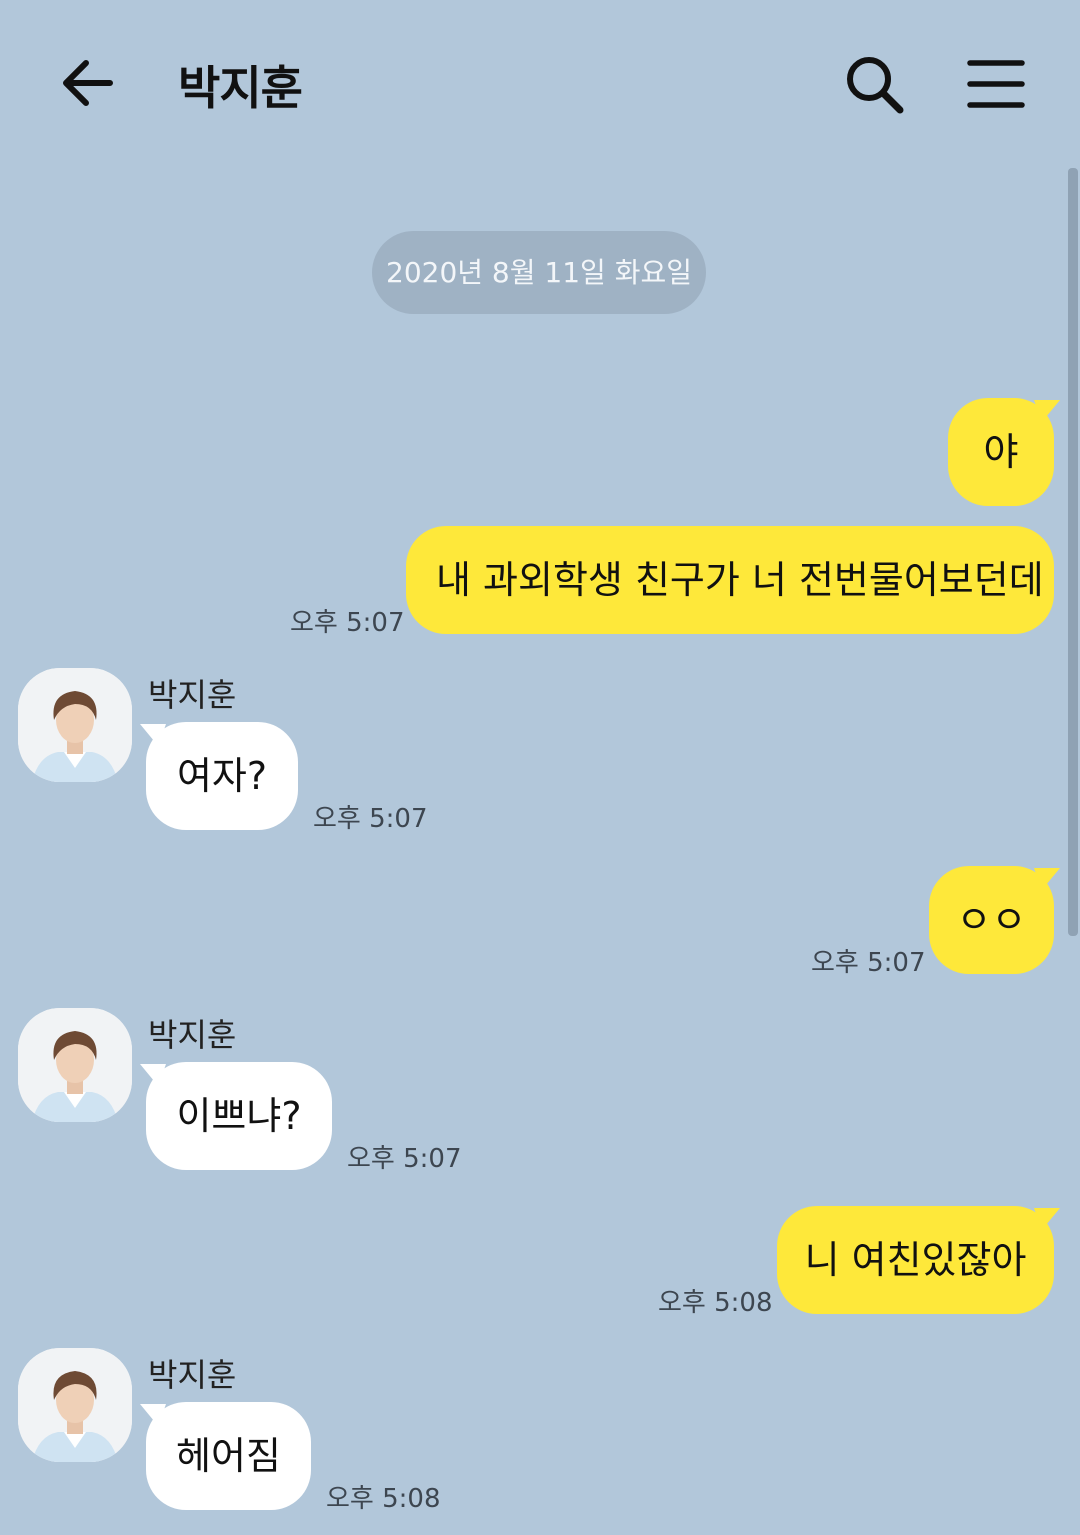 This screenshot has height=1535, width=1080. I want to click on my-message-bubble: ㅇㅇ, so click(991, 920).